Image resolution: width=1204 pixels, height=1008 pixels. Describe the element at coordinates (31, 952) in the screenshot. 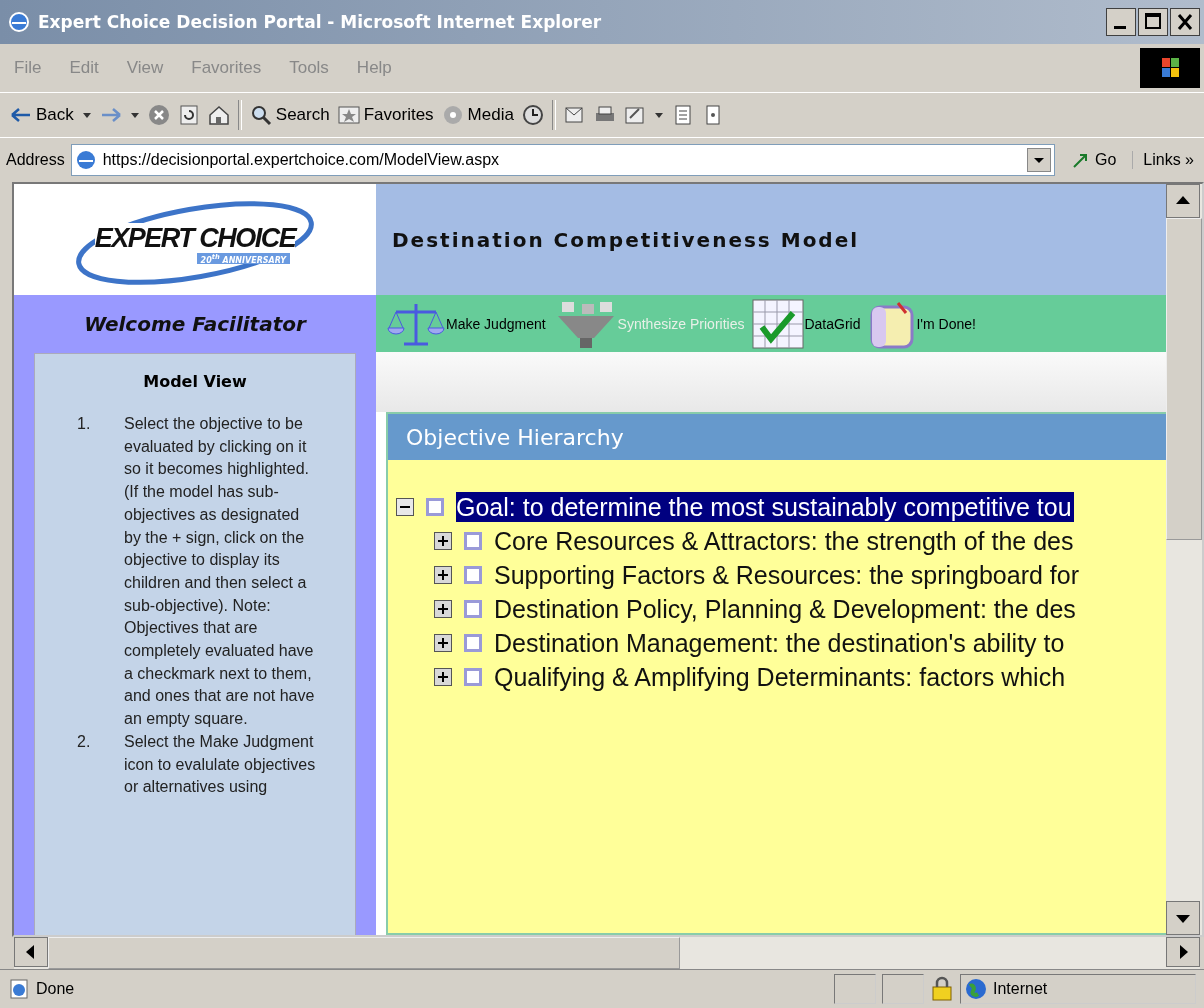

I see `scroll-left-icon` at that location.